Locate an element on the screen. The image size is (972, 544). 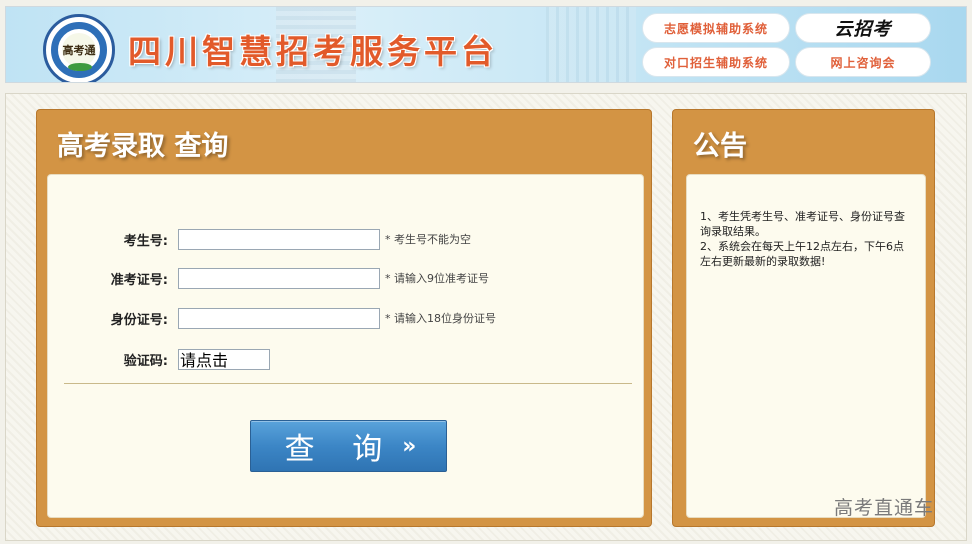
watermark: 高考直通车 is located at coordinates (884, 508).